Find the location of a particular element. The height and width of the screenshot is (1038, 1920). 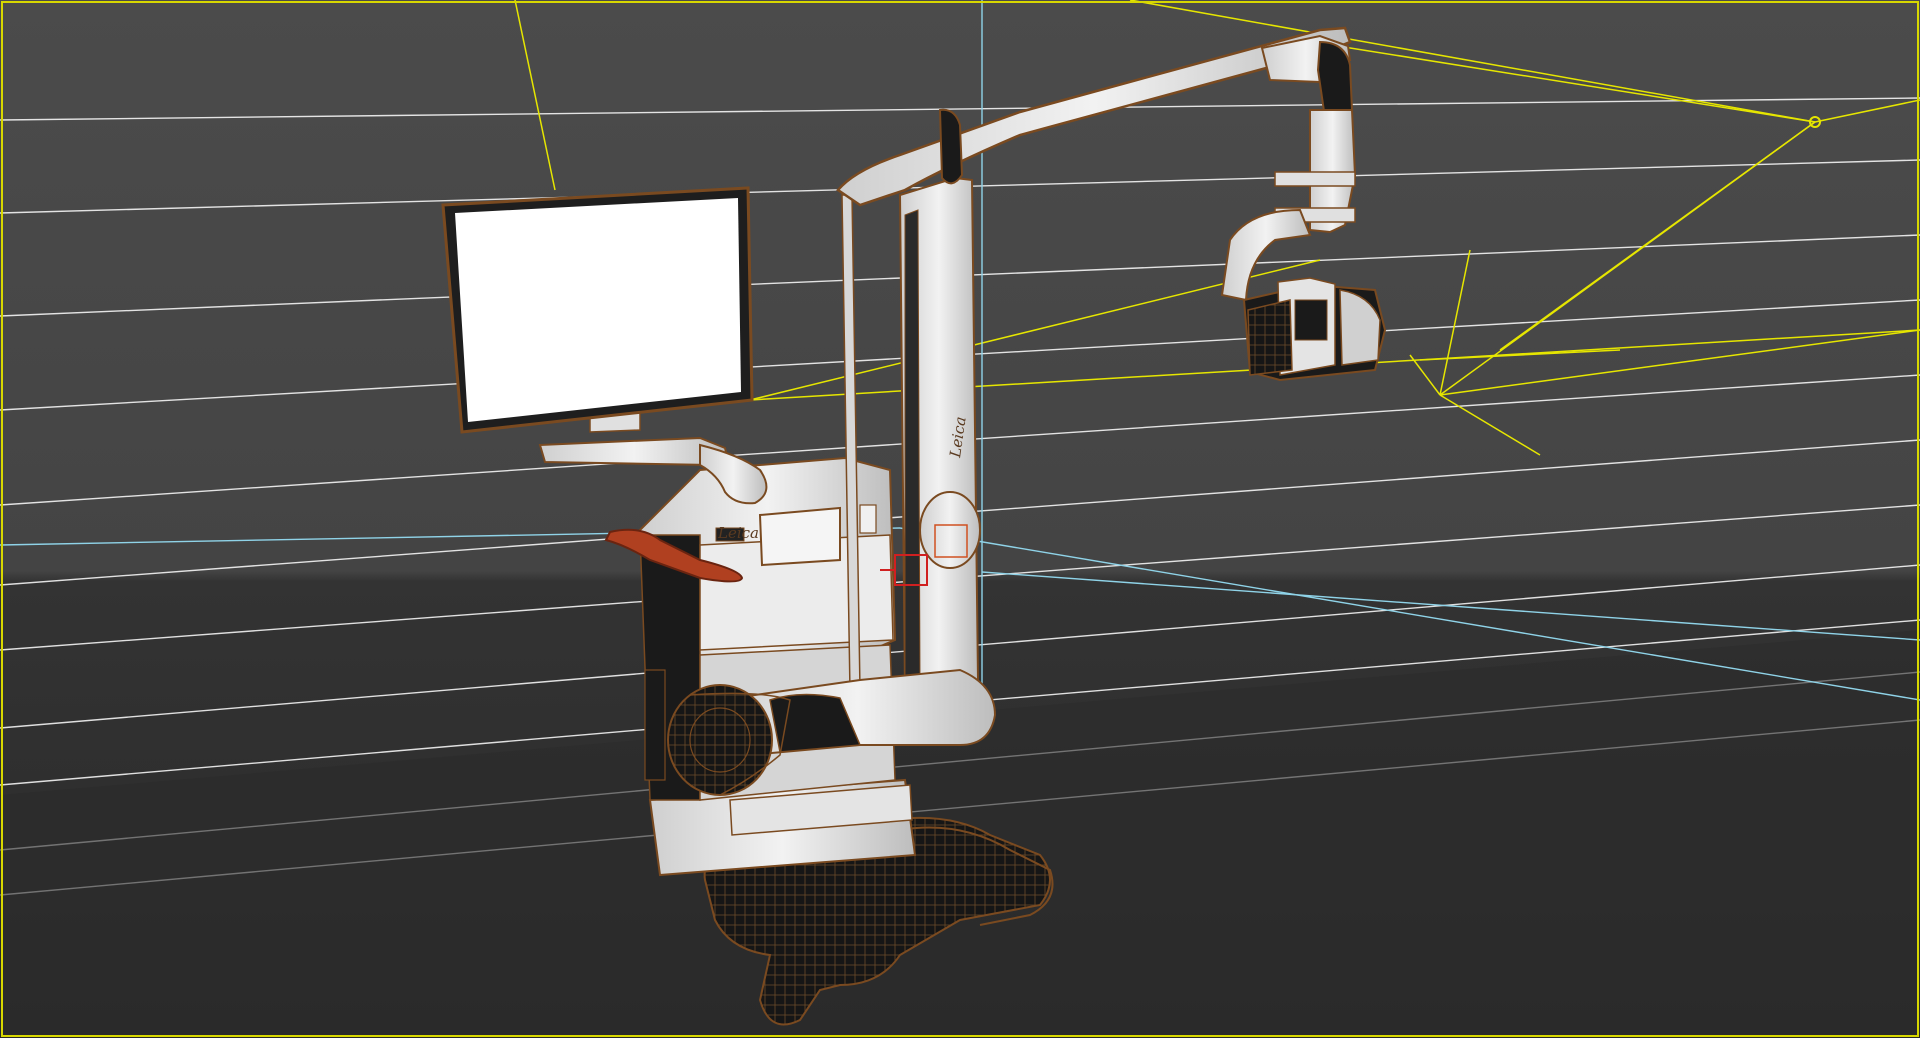

height-knob is located at coordinates (950, 530).